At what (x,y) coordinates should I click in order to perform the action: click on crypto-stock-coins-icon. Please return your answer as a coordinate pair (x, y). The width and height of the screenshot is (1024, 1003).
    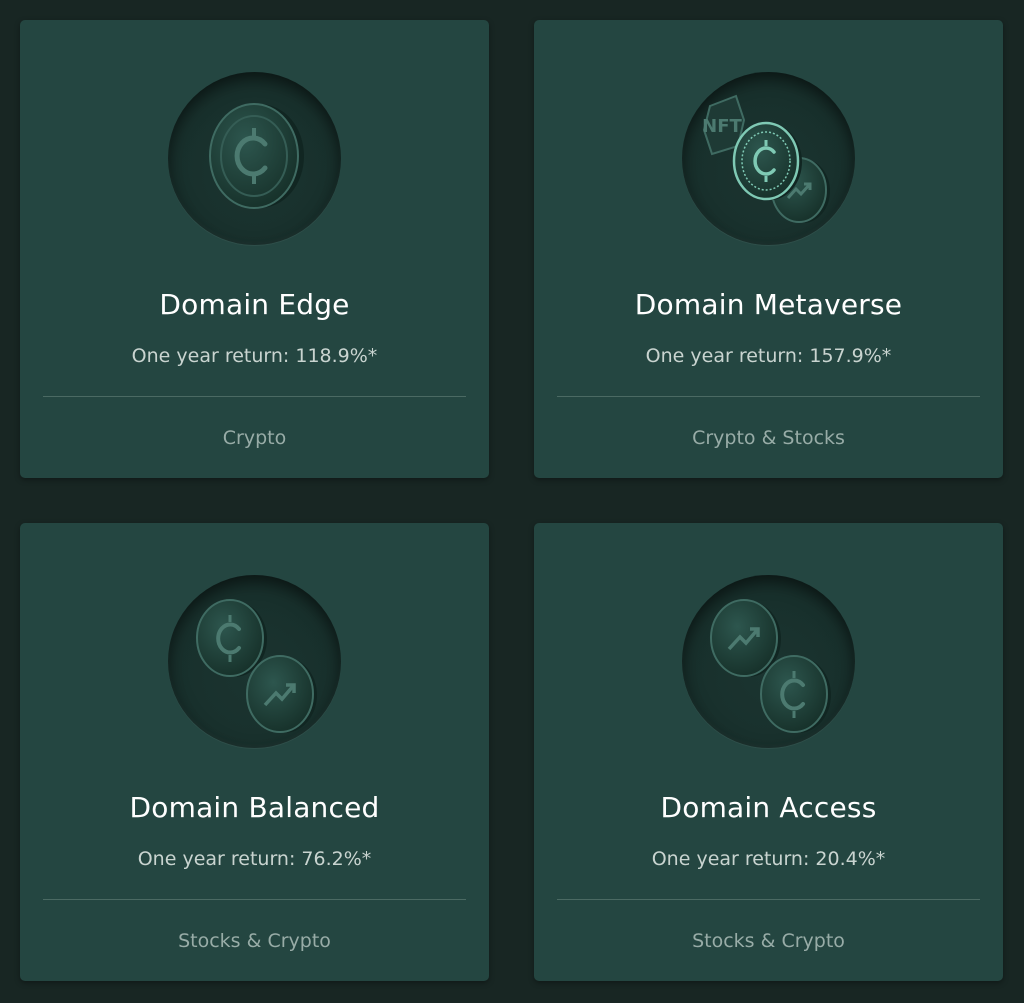
    Looking at the image, I should click on (254, 661).